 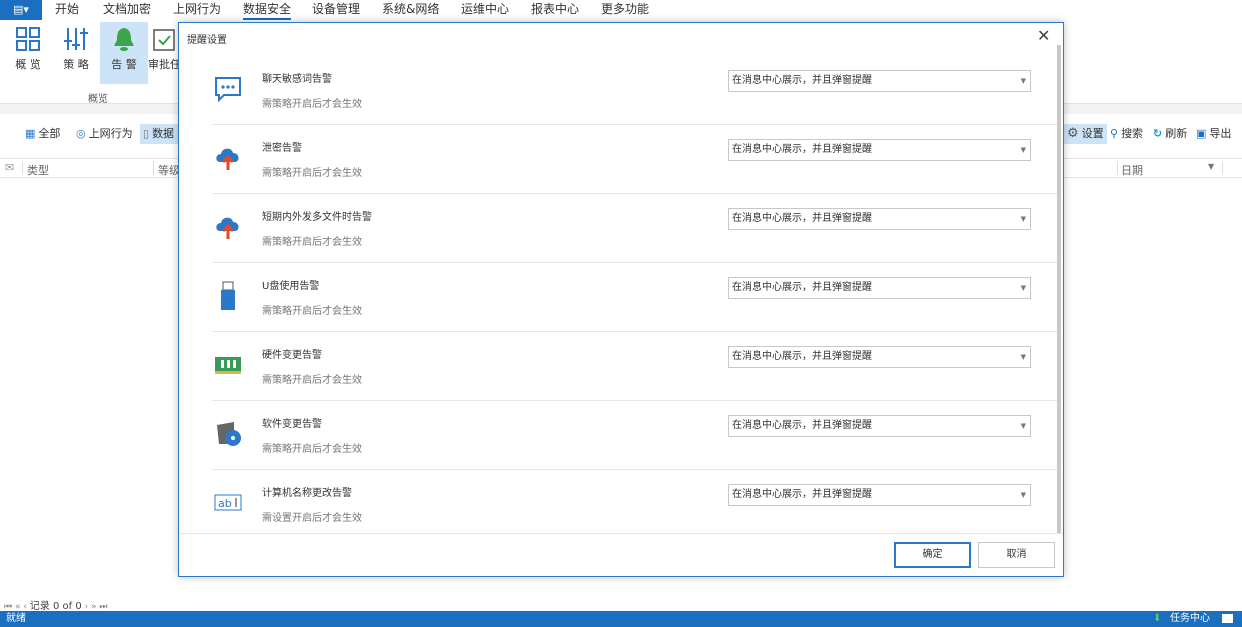 I want to click on column-date: 日期, so click(x=1132, y=170).